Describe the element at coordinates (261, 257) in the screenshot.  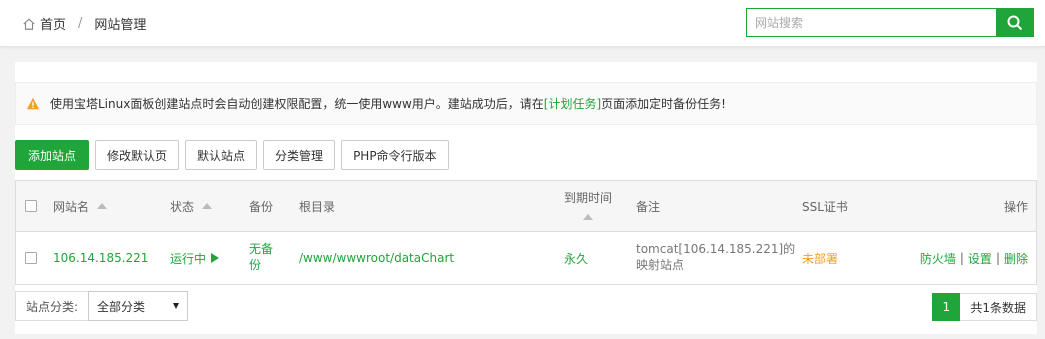
I see `site-backup: 无备 份` at that location.